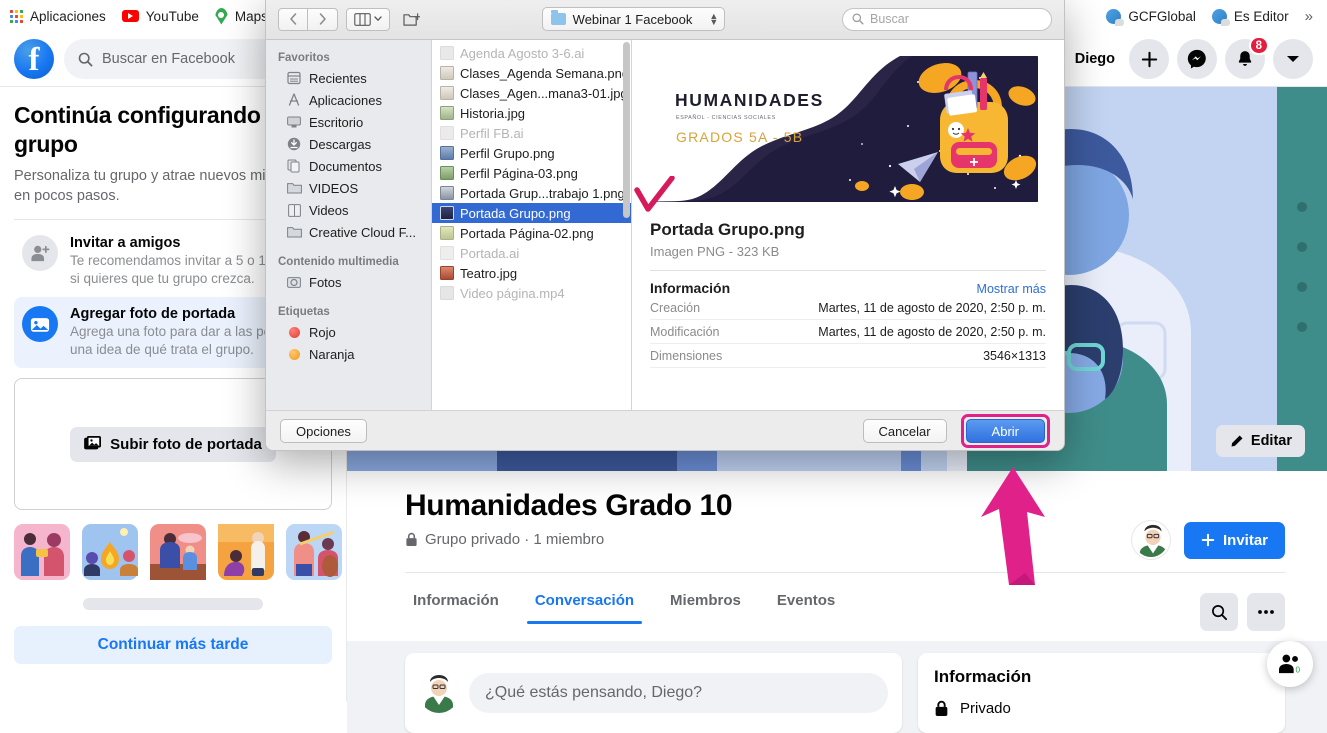  Describe the element at coordinates (173, 444) in the screenshot. I see `upload-cover-button: Subir foto de portada` at that location.